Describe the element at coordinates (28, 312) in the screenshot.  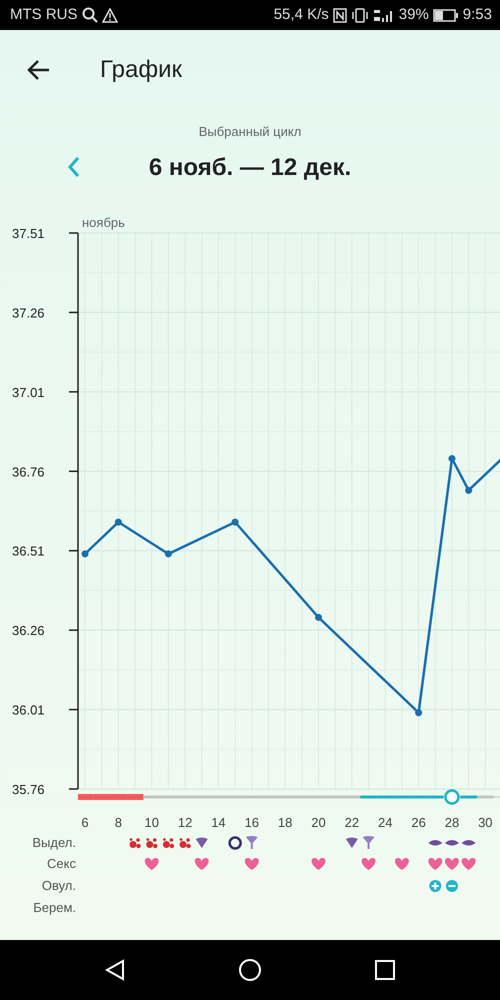
I see `axis-label: 37.26` at that location.